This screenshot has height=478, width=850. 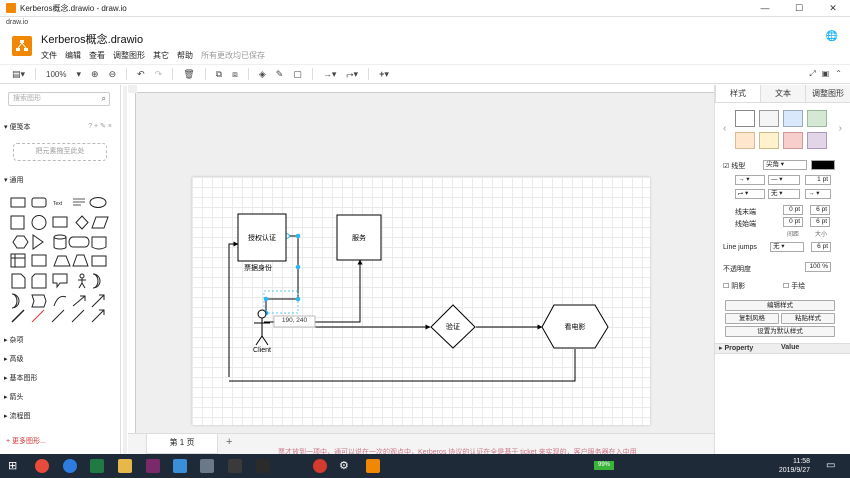 What do you see at coordinates (97, 55) in the screenshot?
I see `menu-view: 查看` at bounding box center [97, 55].